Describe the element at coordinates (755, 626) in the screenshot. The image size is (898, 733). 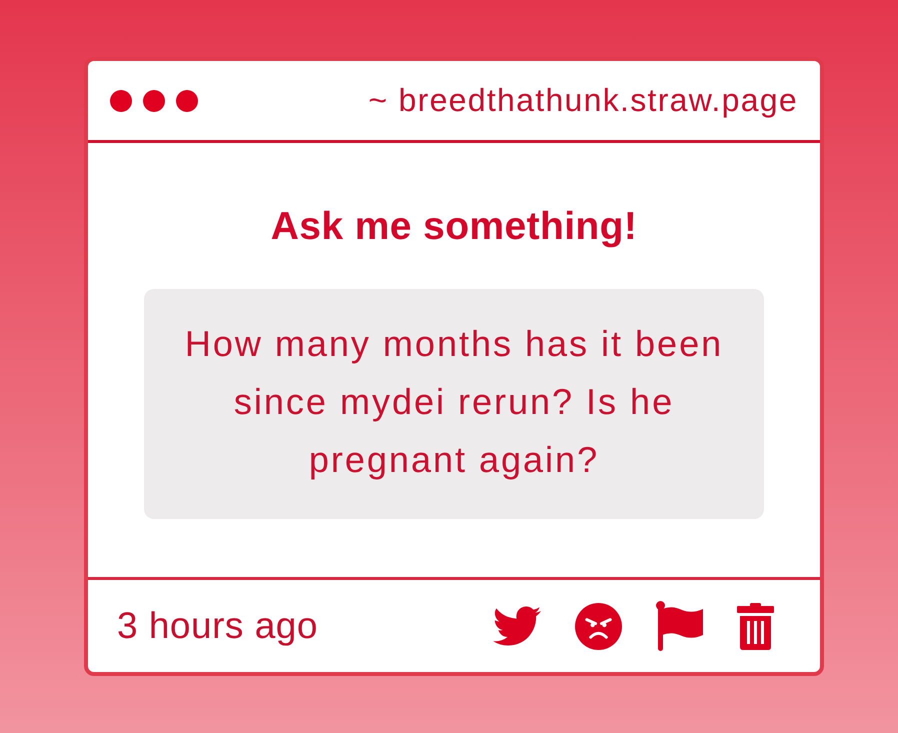
I see `trash-icon` at that location.